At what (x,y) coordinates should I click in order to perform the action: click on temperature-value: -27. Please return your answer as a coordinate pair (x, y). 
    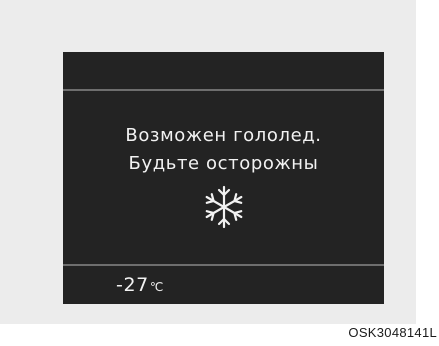
    Looking at the image, I should click on (132, 285).